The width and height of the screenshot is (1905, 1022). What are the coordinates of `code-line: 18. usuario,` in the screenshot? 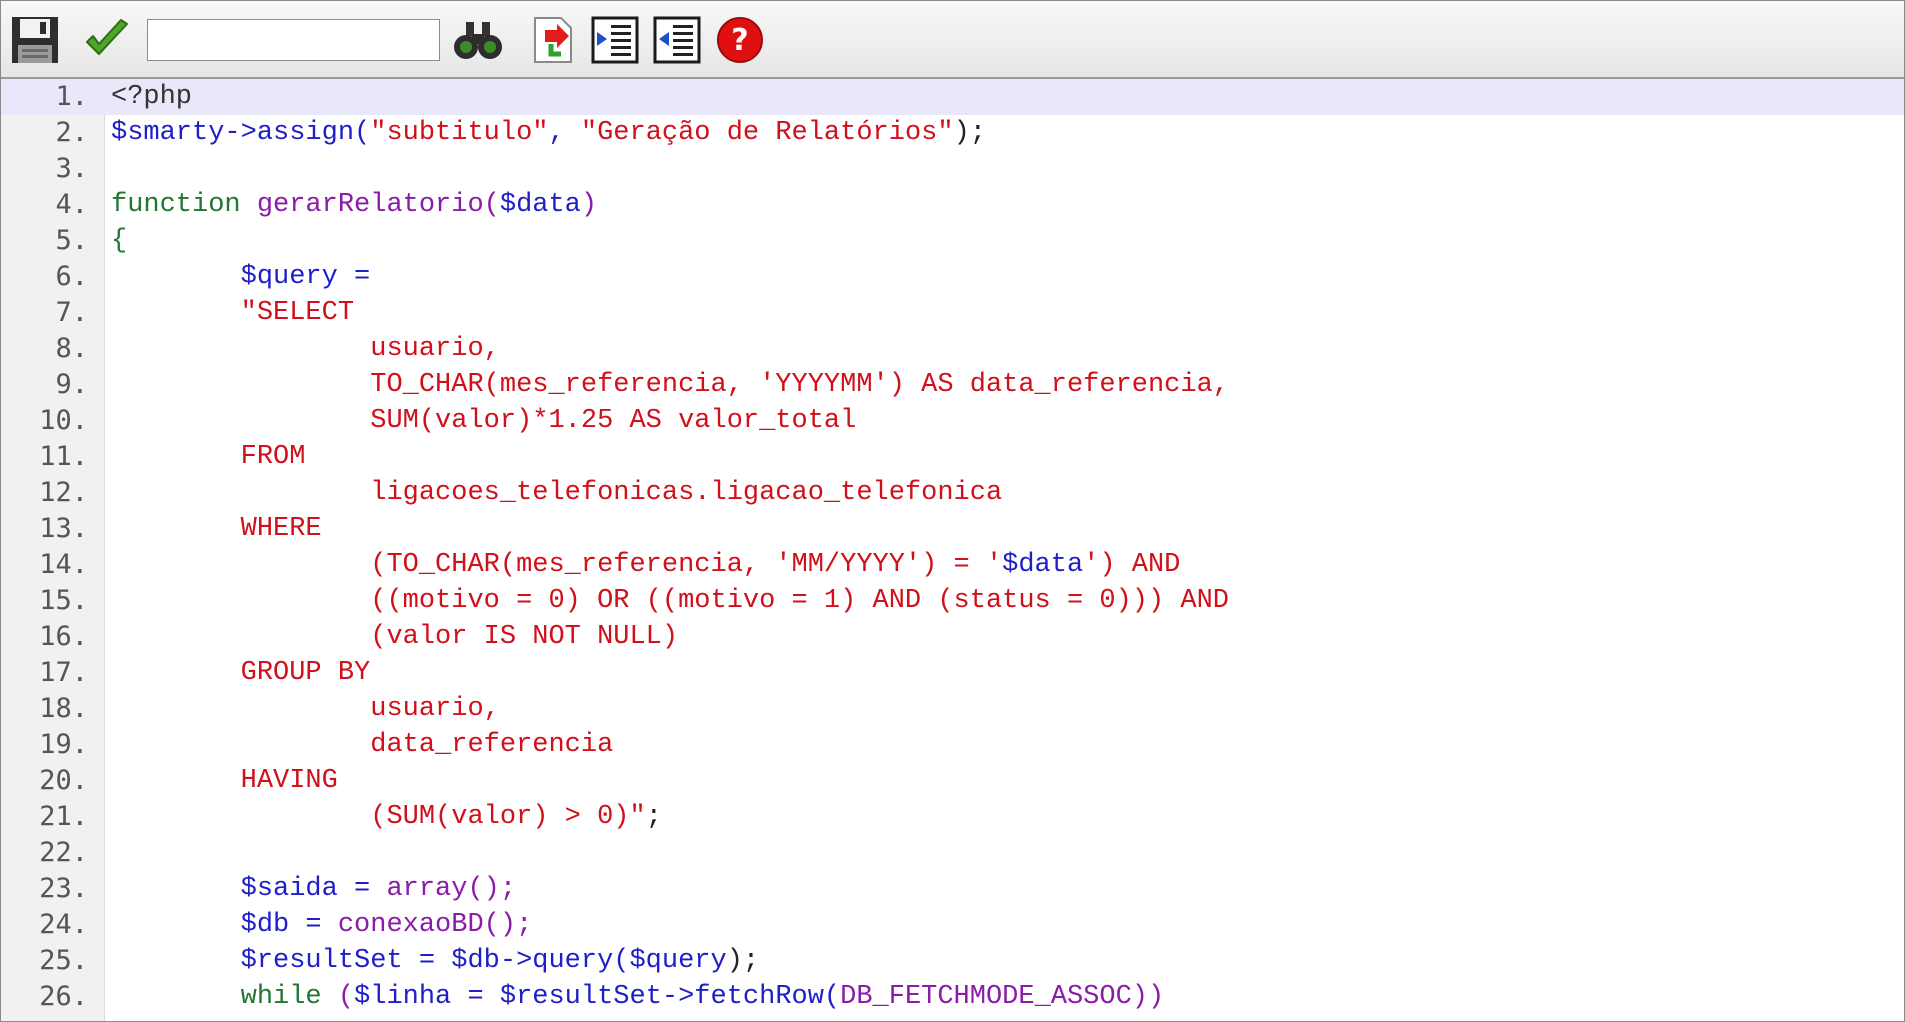 It's located at (952, 709).